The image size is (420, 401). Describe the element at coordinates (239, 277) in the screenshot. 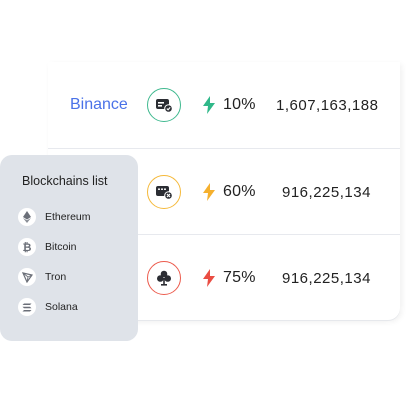

I see `percent-value: 75%` at that location.